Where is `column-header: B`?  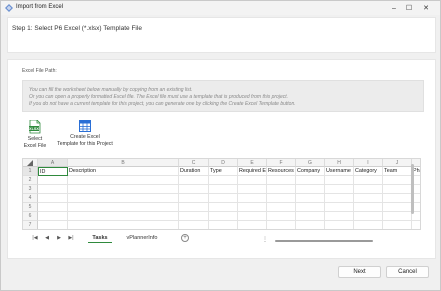
column-header: B is located at coordinates (123, 163).